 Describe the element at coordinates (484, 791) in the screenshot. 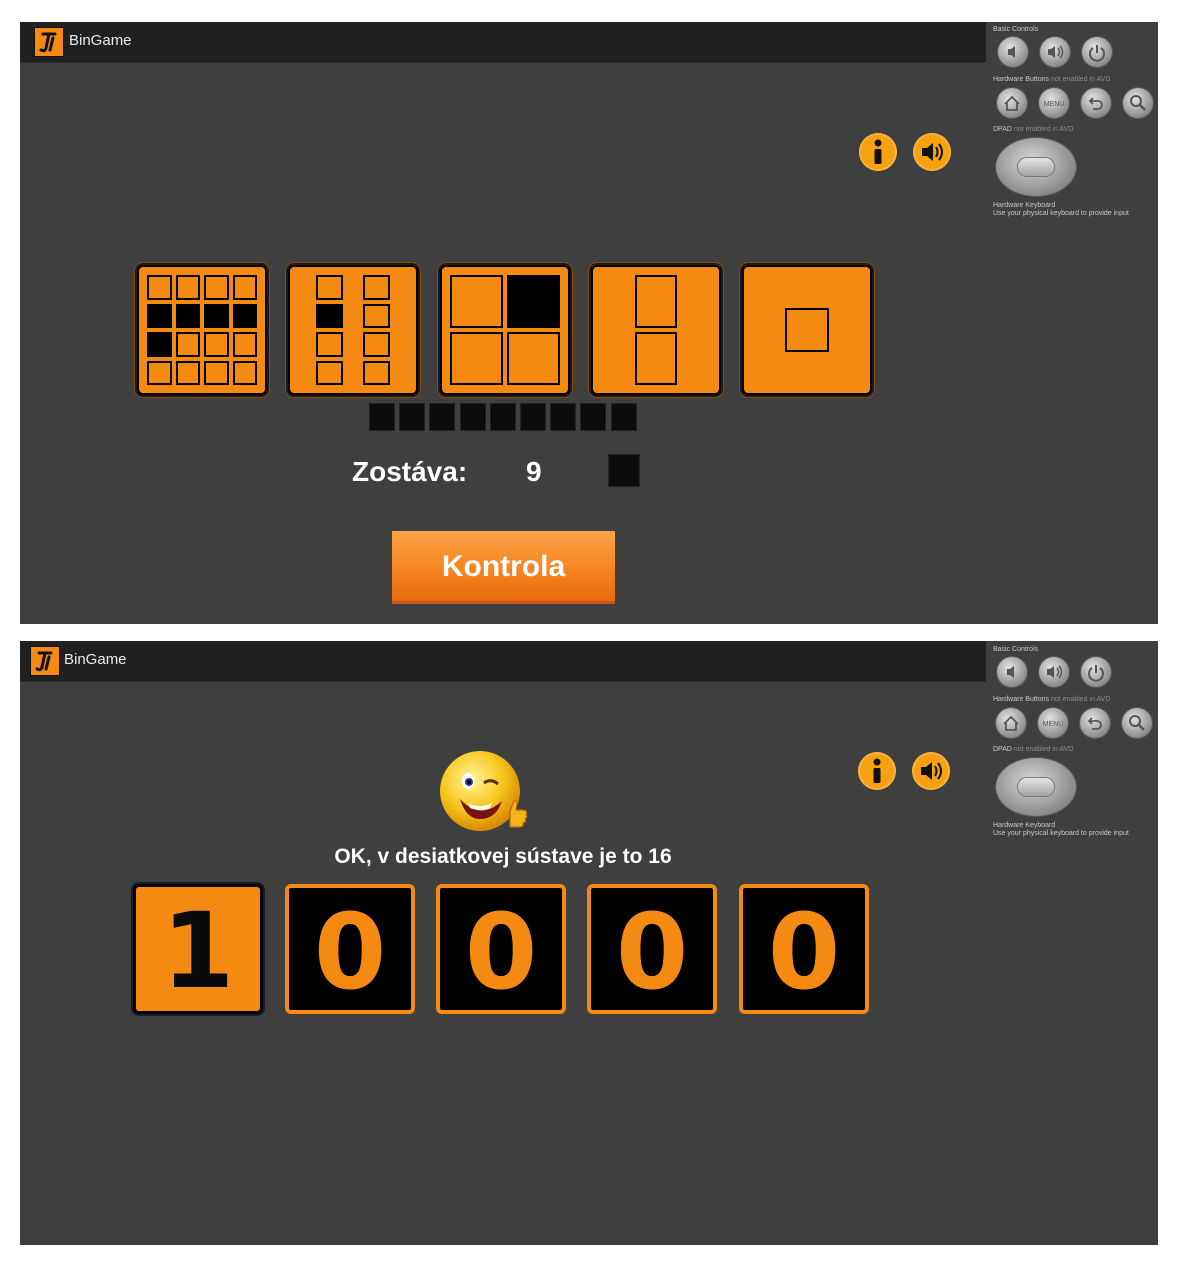

I see `winking-smiley-icon` at that location.